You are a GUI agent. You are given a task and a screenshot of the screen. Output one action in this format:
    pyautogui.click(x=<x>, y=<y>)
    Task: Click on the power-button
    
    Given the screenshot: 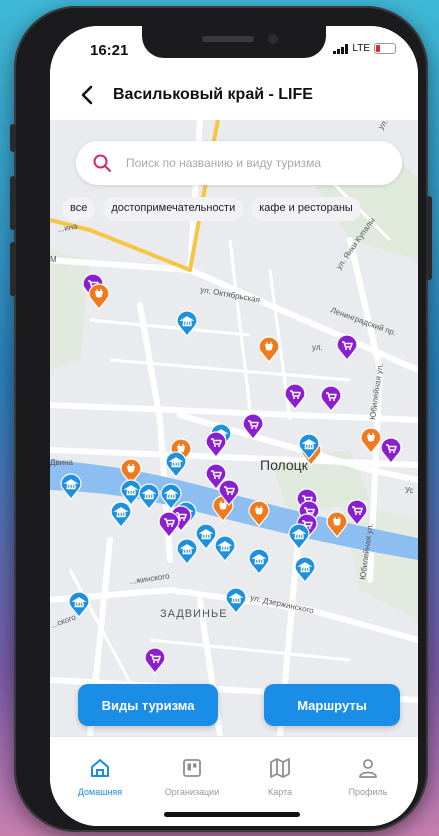 What is the action you would take?
    pyautogui.click(x=429, y=238)
    